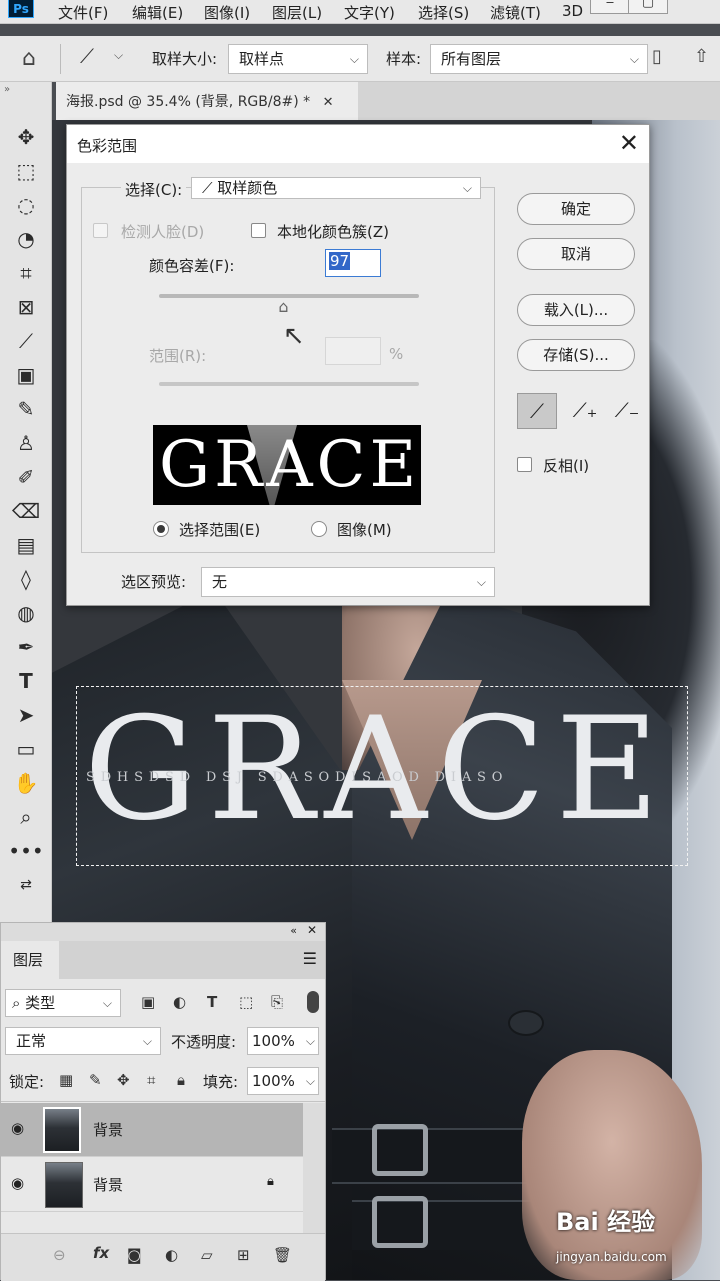 This screenshot has height=1281, width=720. What do you see at coordinates (118, 55) in the screenshot?
I see `chevron-down-icon: ⌵` at bounding box center [118, 55].